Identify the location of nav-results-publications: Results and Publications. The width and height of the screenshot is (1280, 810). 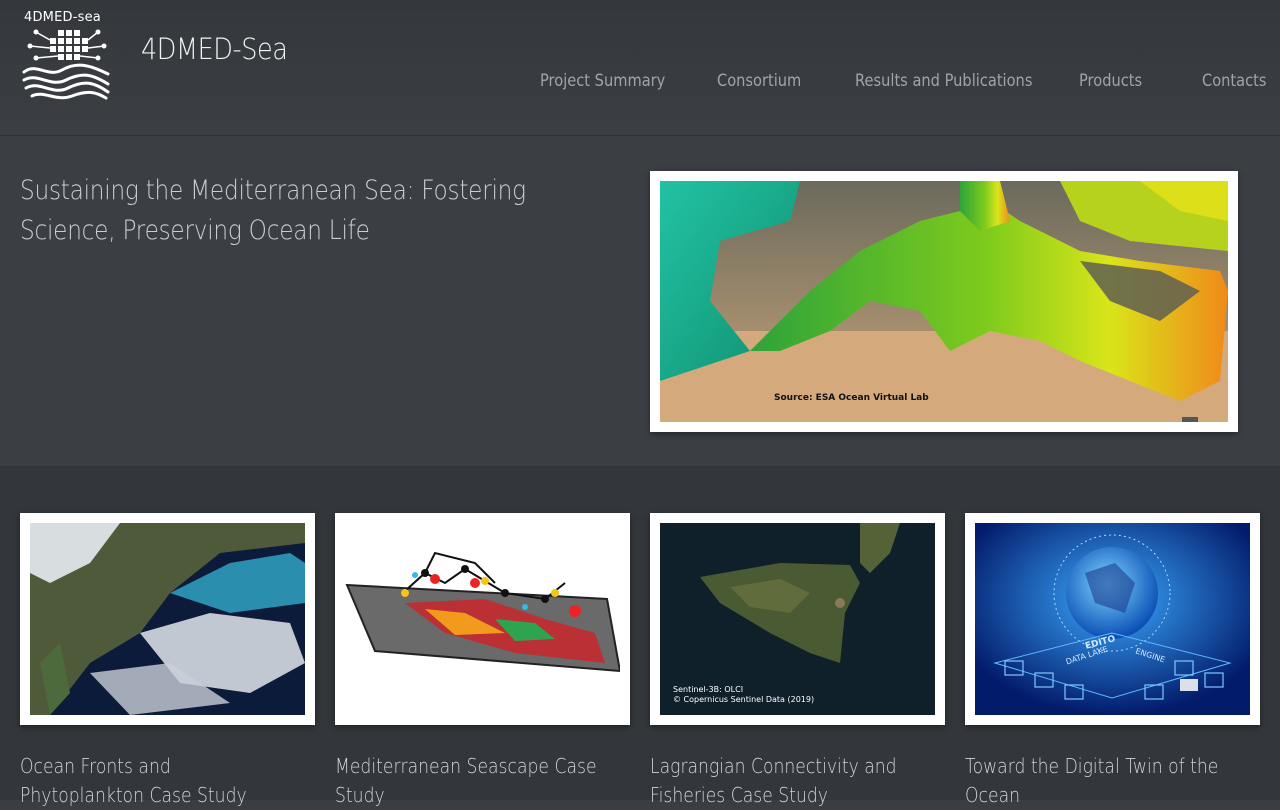
(943, 81).